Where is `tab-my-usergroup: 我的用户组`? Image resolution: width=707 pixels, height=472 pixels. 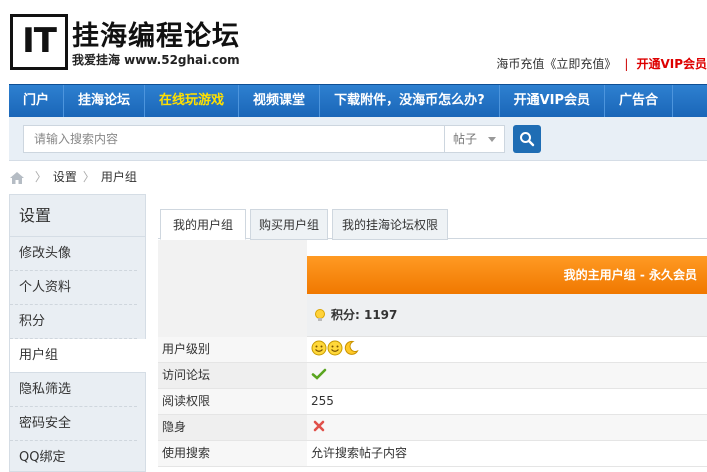 tab-my-usergroup: 我的用户组 is located at coordinates (203, 224).